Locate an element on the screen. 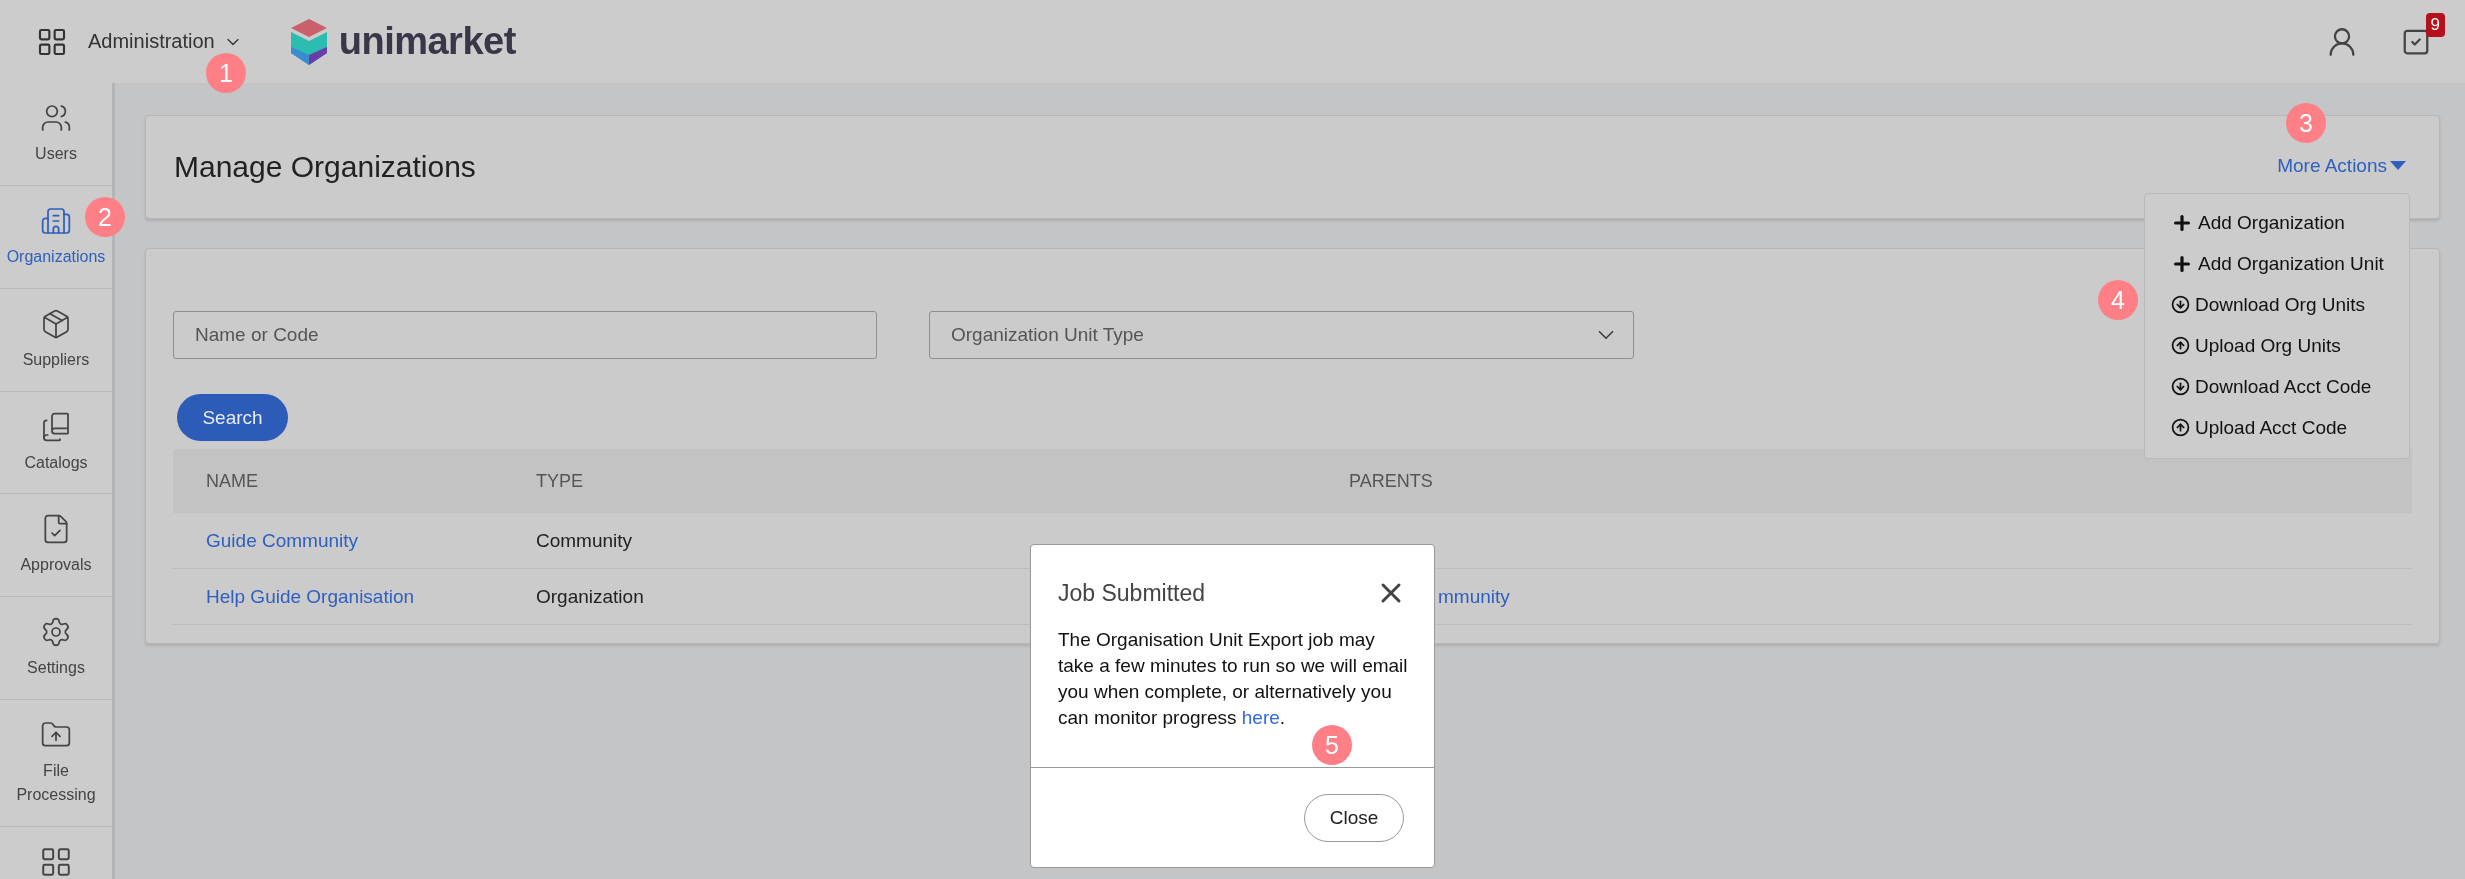 Image resolution: width=2465 pixels, height=879 pixels. progress-link: here is located at coordinates (1260, 717).